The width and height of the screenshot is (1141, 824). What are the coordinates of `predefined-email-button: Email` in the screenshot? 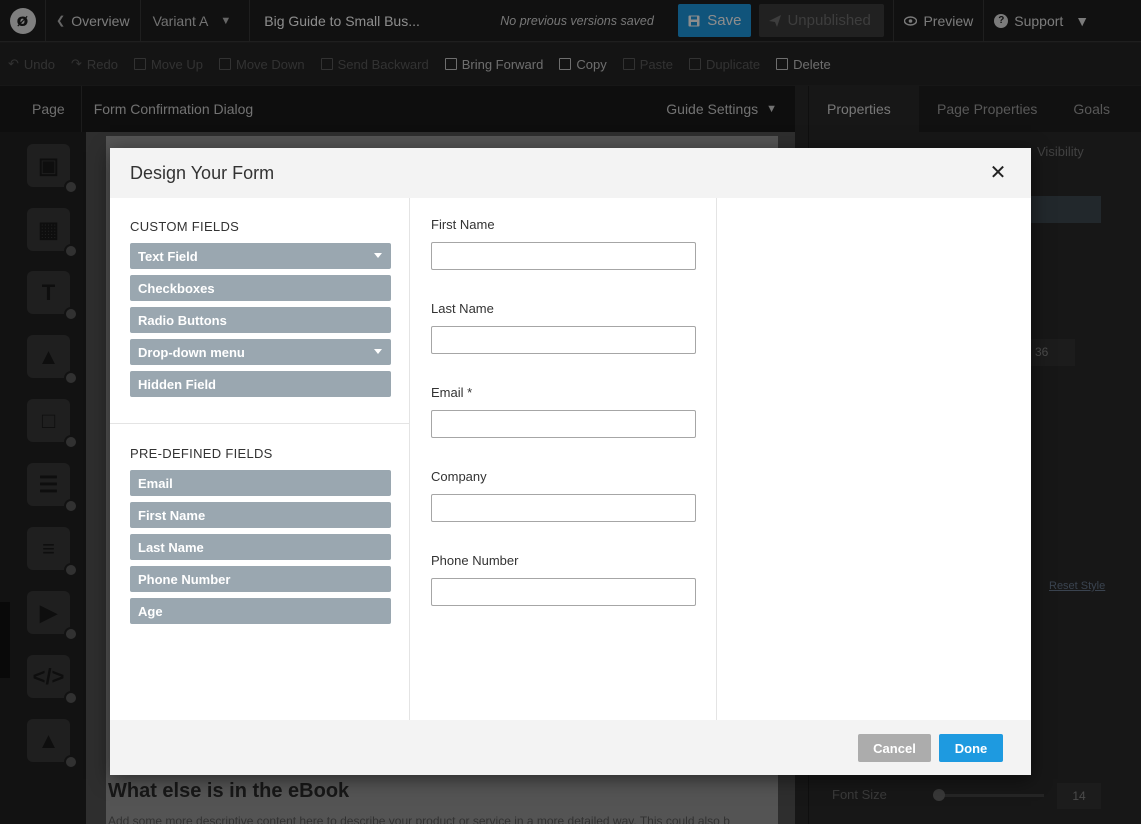 It's located at (260, 483).